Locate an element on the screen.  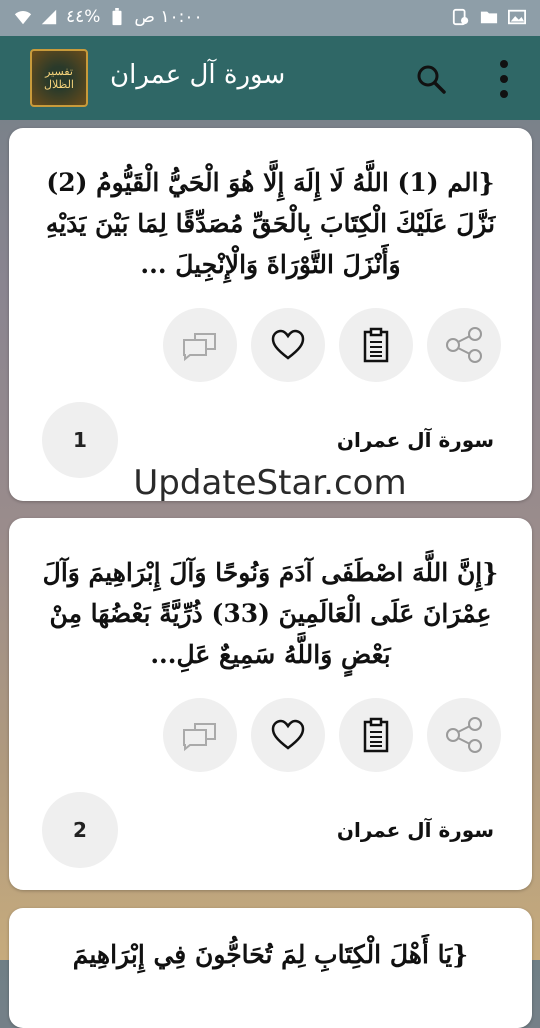
folder-icon is located at coordinates (489, 17).